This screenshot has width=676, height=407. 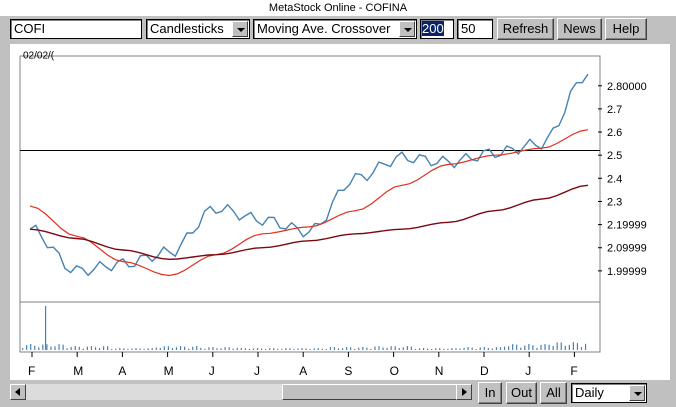 What do you see at coordinates (626, 29) in the screenshot?
I see `help-button: Help` at bounding box center [626, 29].